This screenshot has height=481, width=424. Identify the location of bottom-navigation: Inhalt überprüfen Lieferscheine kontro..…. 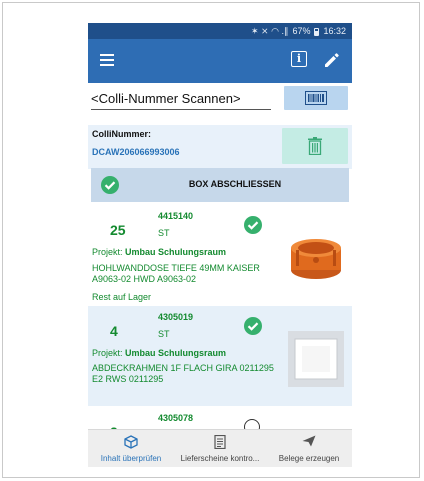
(220, 448).